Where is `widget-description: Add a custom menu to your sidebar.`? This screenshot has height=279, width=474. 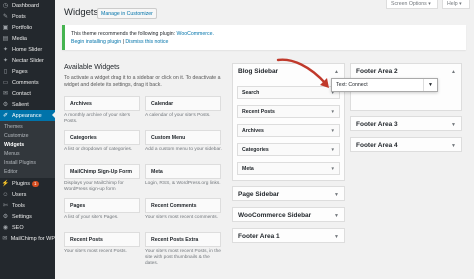 widget-description: Add a custom menu to your sidebar. is located at coordinates (183, 149).